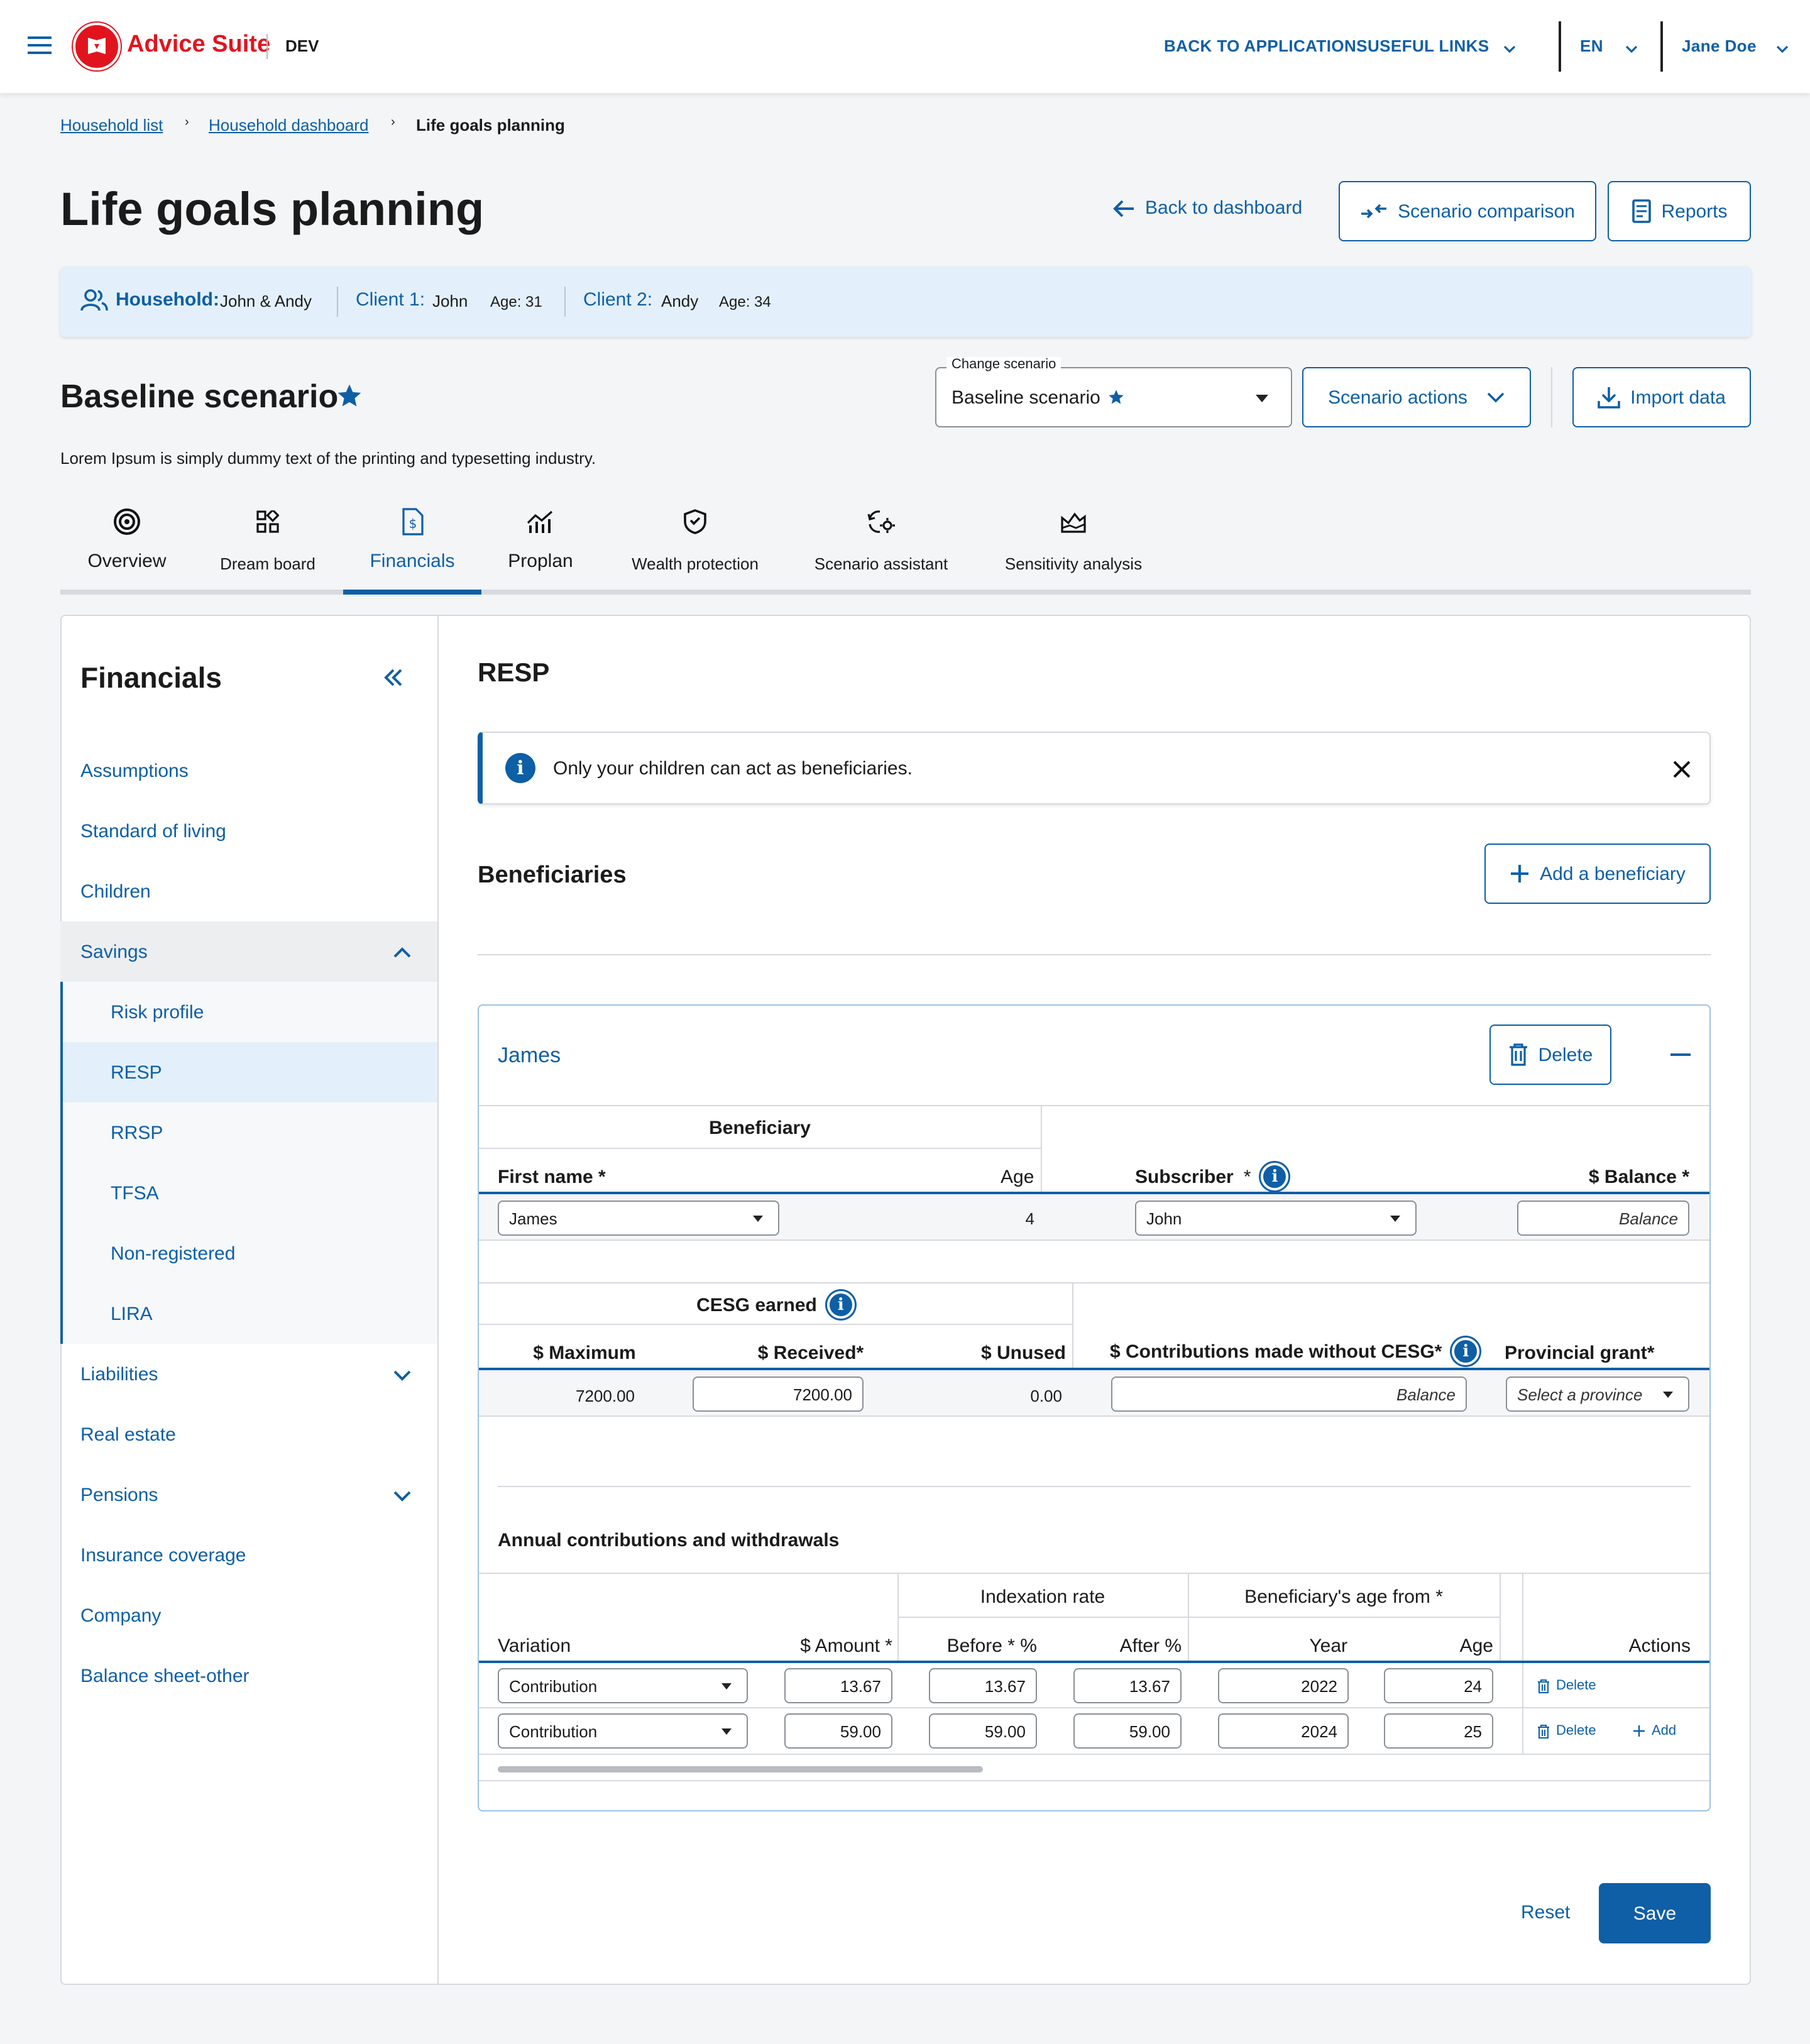 The height and width of the screenshot is (2044, 1810). What do you see at coordinates (111, 126) in the screenshot?
I see `breadcrumb-household-list: Household list` at bounding box center [111, 126].